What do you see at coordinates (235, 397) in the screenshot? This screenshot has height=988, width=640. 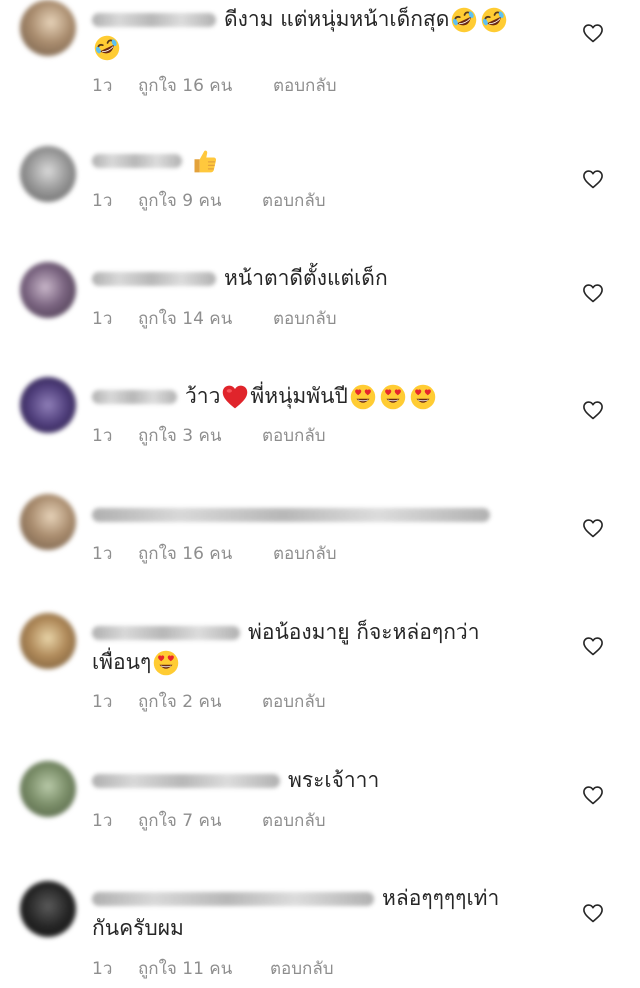 I see `red-heart-emoji` at bounding box center [235, 397].